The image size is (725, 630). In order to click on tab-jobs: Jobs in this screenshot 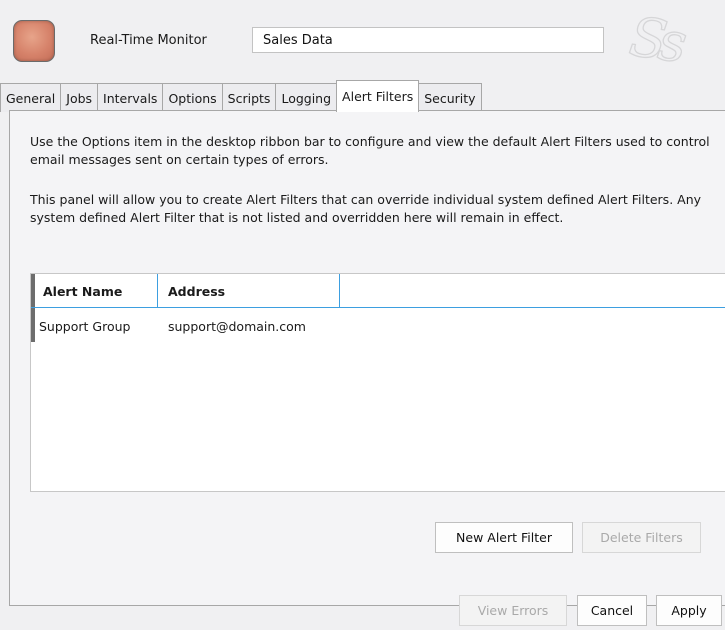, I will do `click(79, 97)`.